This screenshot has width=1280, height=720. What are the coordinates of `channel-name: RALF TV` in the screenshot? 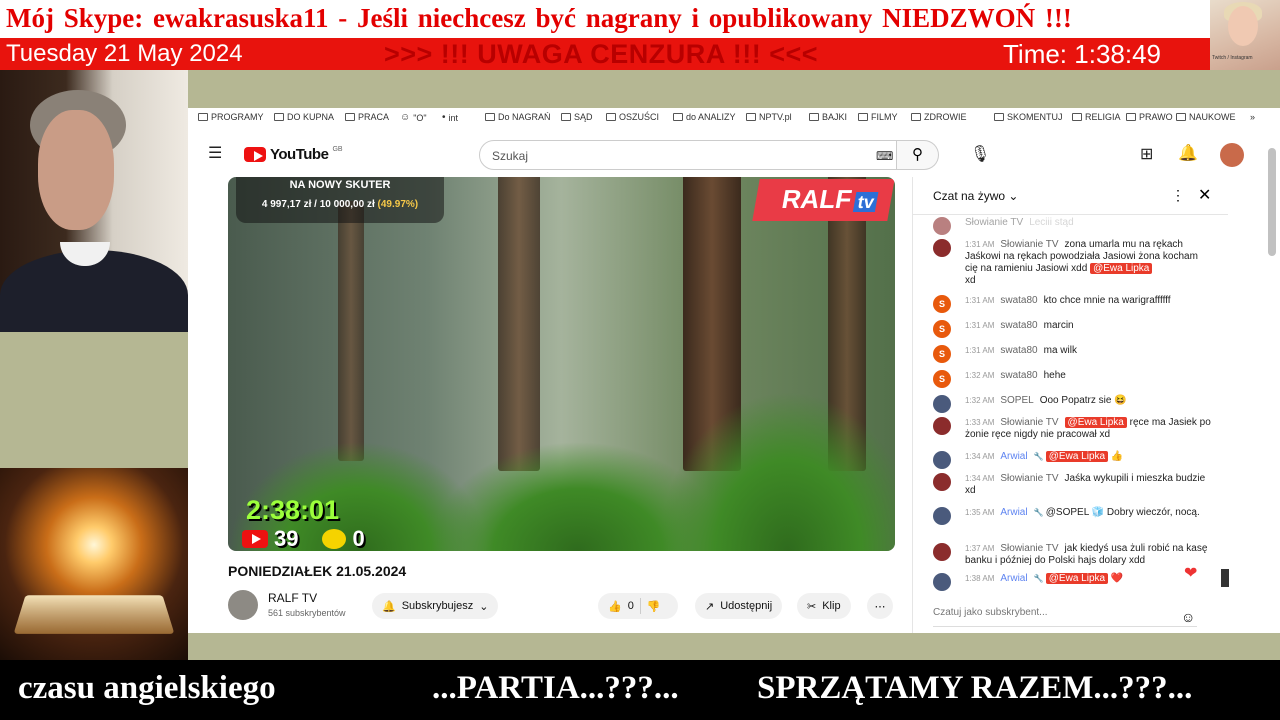 It's located at (292, 598).